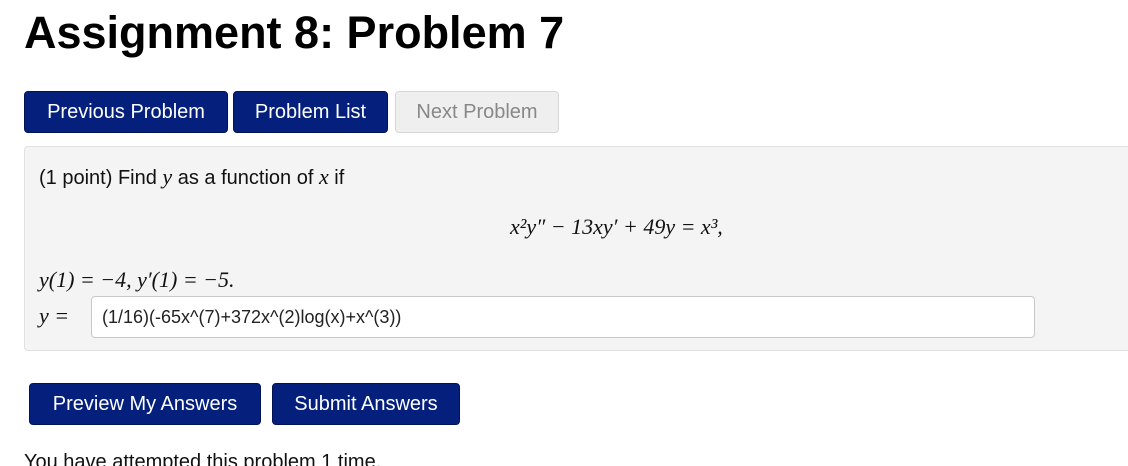 This screenshot has height=466, width=1128. What do you see at coordinates (616, 226) in the screenshot?
I see `differential-equation: x²y″ − 13xy′ + 49y = x³,` at bounding box center [616, 226].